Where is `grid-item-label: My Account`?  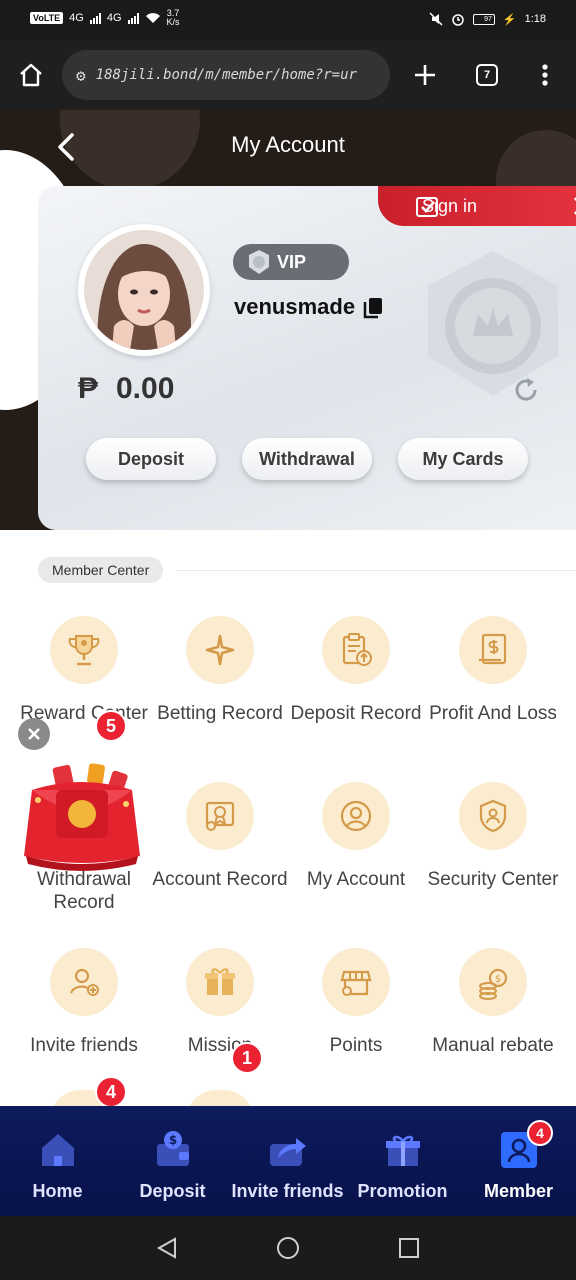 grid-item-label: My Account is located at coordinates (356, 879).